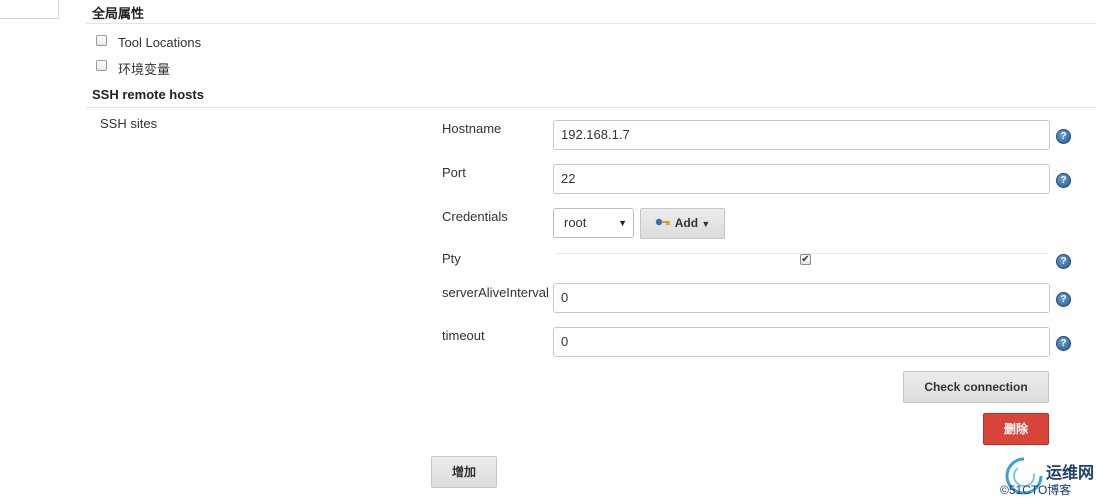  What do you see at coordinates (686, 223) in the screenshot?
I see `add-label: Add` at bounding box center [686, 223].